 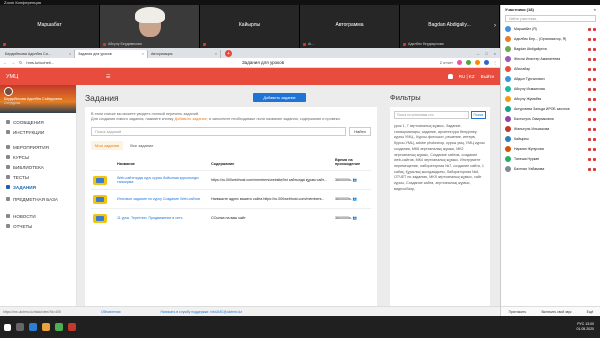 I want to click on updates-link: Обновления, so click(x=111, y=312).